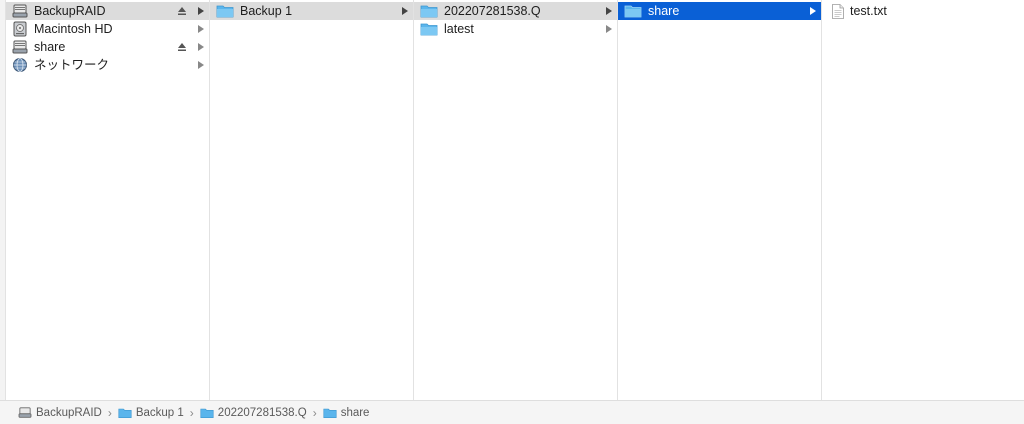  Describe the element at coordinates (838, 11) in the screenshot. I see `text-file-icon` at that location.